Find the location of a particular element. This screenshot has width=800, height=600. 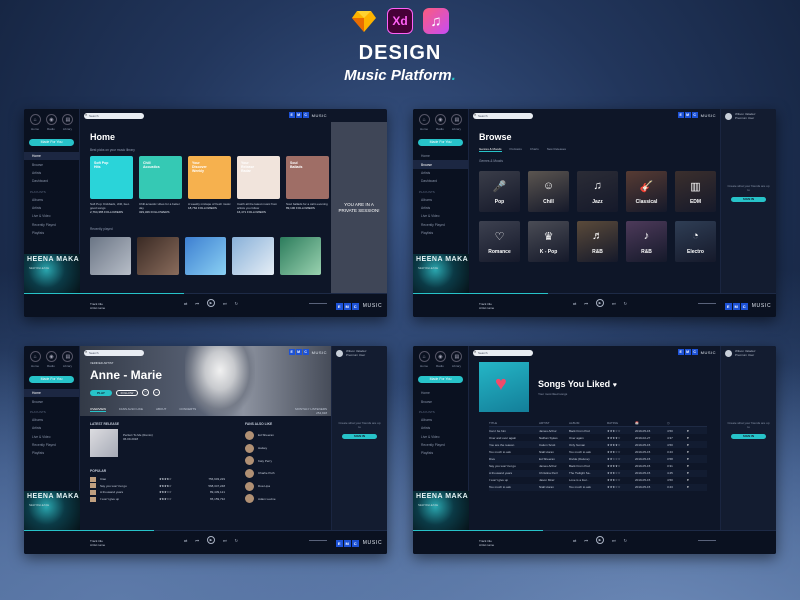

more-icon: ⋯ is located at coordinates (156, 392).